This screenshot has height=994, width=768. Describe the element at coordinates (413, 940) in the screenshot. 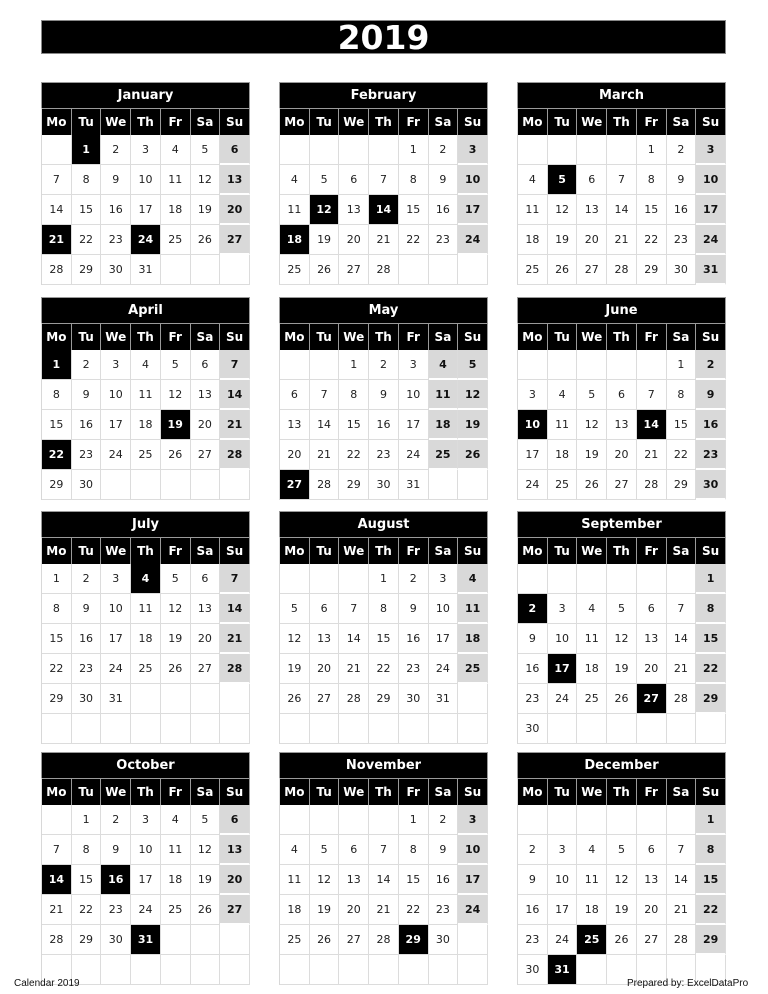

I see `holiday-day-cell: 29` at that location.